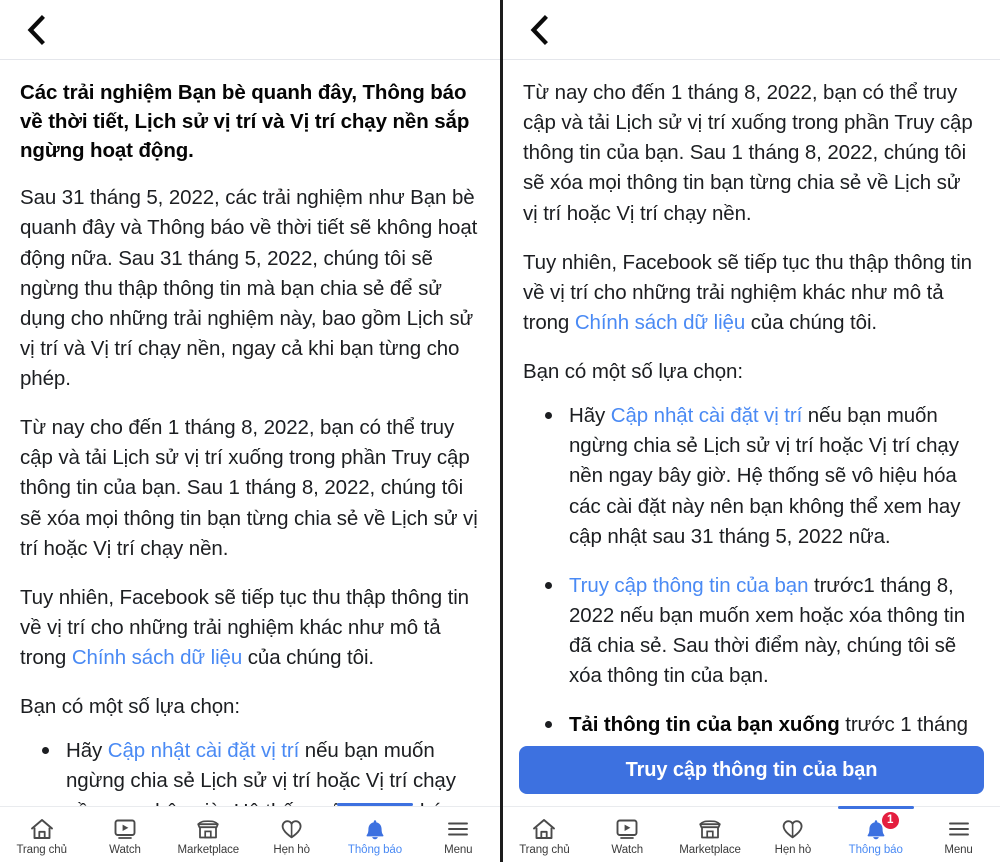  I want to click on notification-badge: 1, so click(890, 820).